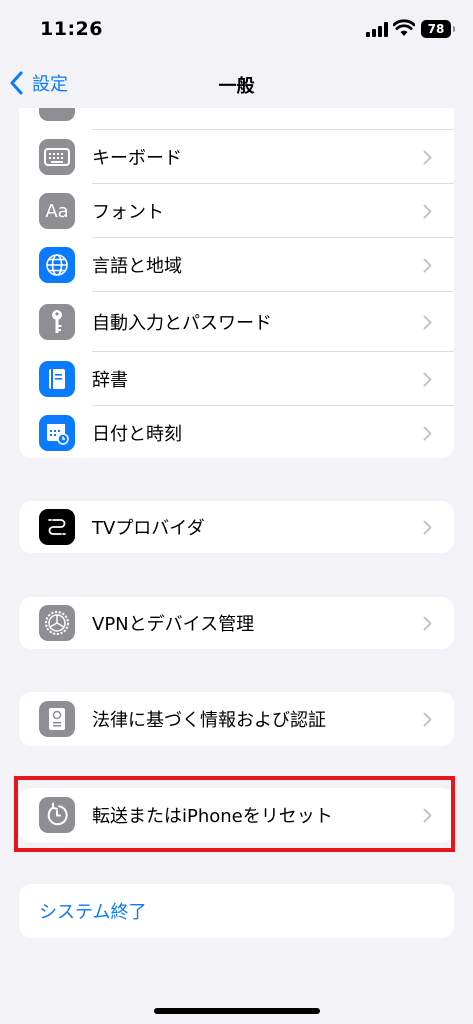  I want to click on wifi-icon, so click(404, 27).